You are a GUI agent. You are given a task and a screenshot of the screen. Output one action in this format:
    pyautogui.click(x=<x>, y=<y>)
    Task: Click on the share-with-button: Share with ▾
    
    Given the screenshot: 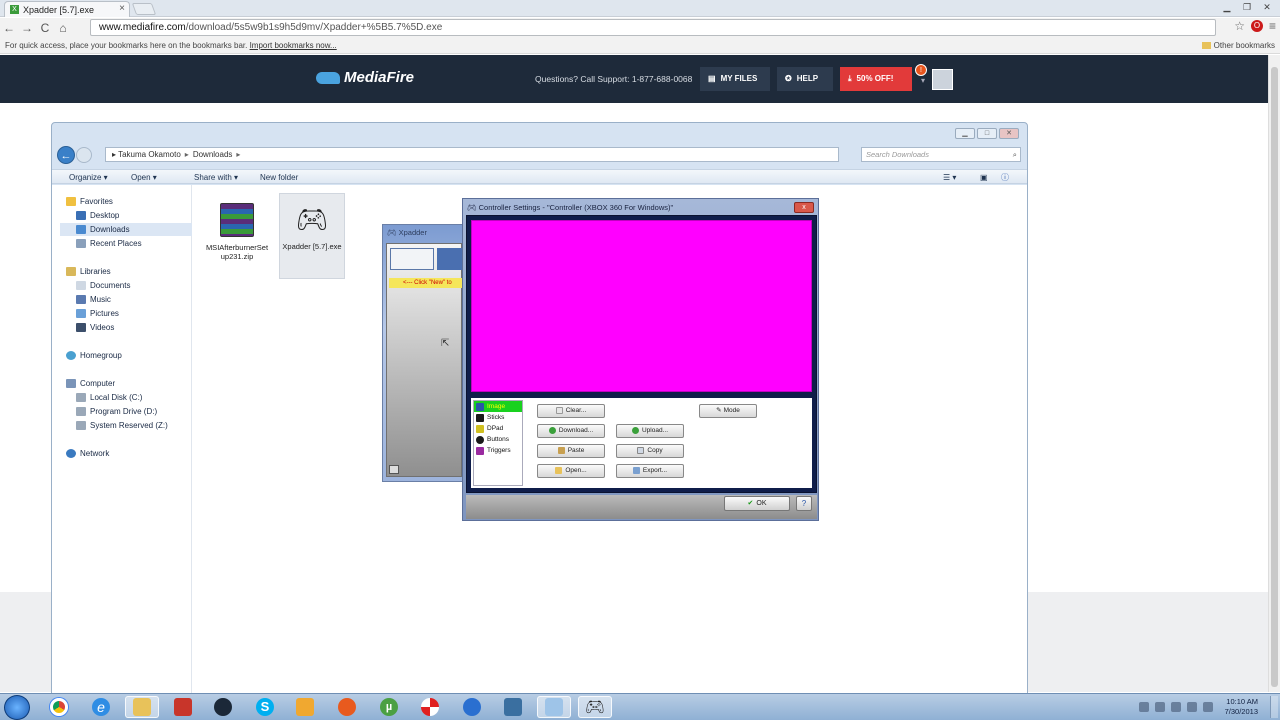 What is the action you would take?
    pyautogui.click(x=216, y=177)
    